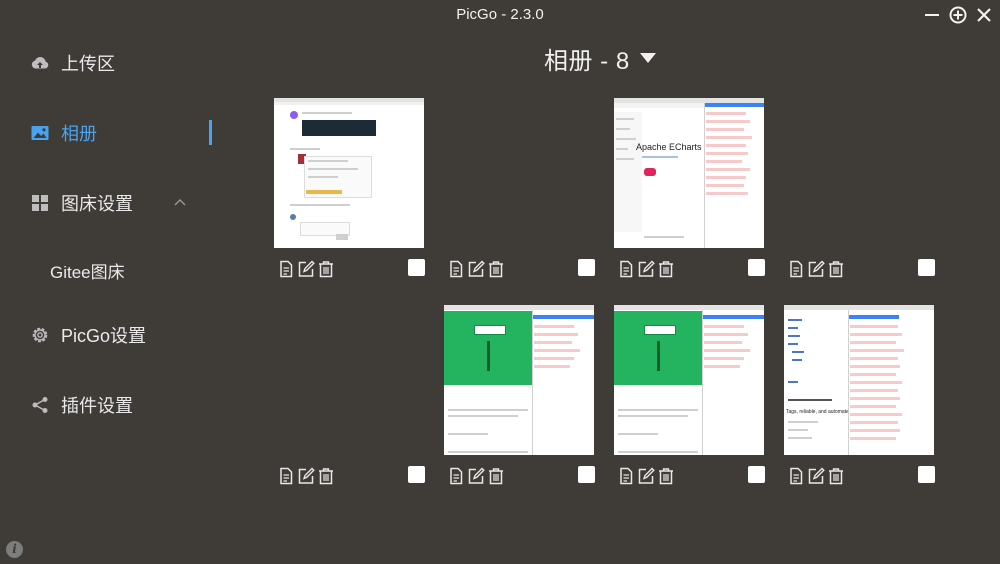 Image resolution: width=1000 pixels, height=564 pixels. I want to click on text-list-screenshot-preview: Tags, reliable, and automated, so click(859, 380).